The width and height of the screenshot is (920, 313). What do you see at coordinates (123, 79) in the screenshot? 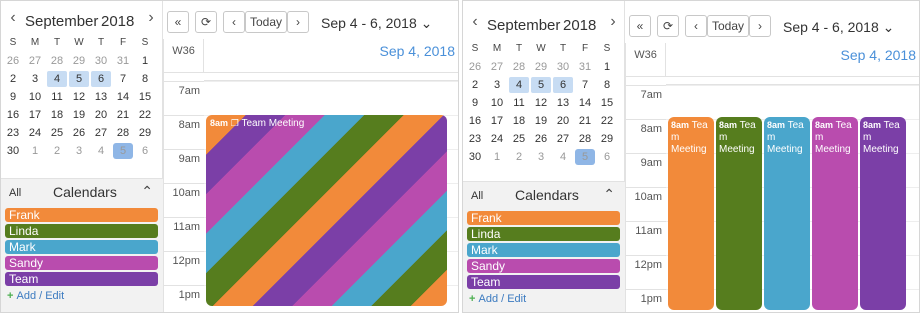
I see `mini-calendar-day: 7` at bounding box center [123, 79].